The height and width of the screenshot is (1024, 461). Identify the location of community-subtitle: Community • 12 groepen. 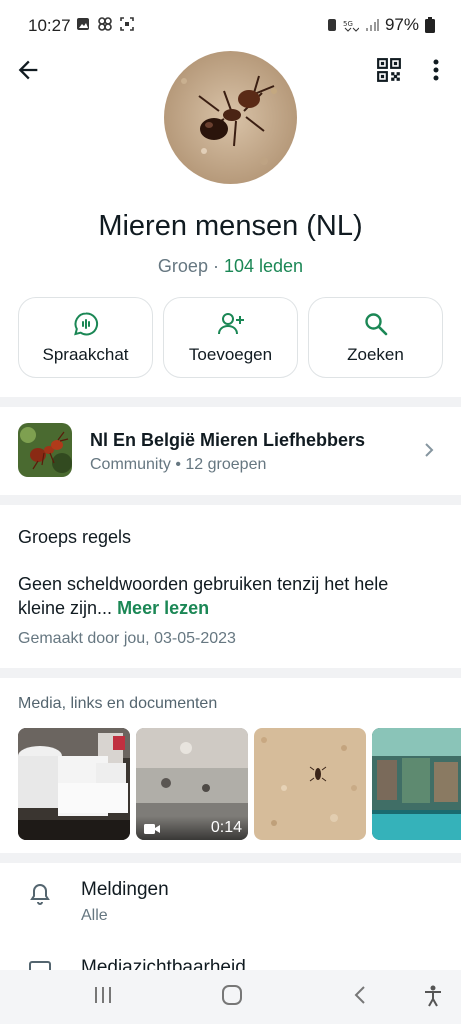
(178, 464).